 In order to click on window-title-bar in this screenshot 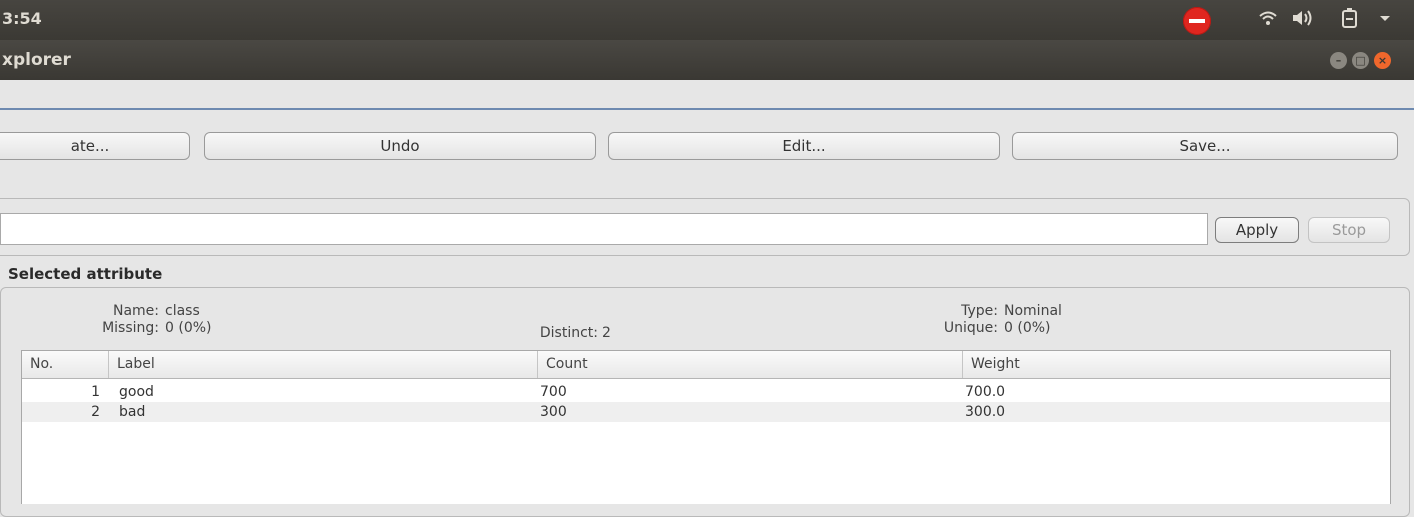, I will do `click(707, 60)`.